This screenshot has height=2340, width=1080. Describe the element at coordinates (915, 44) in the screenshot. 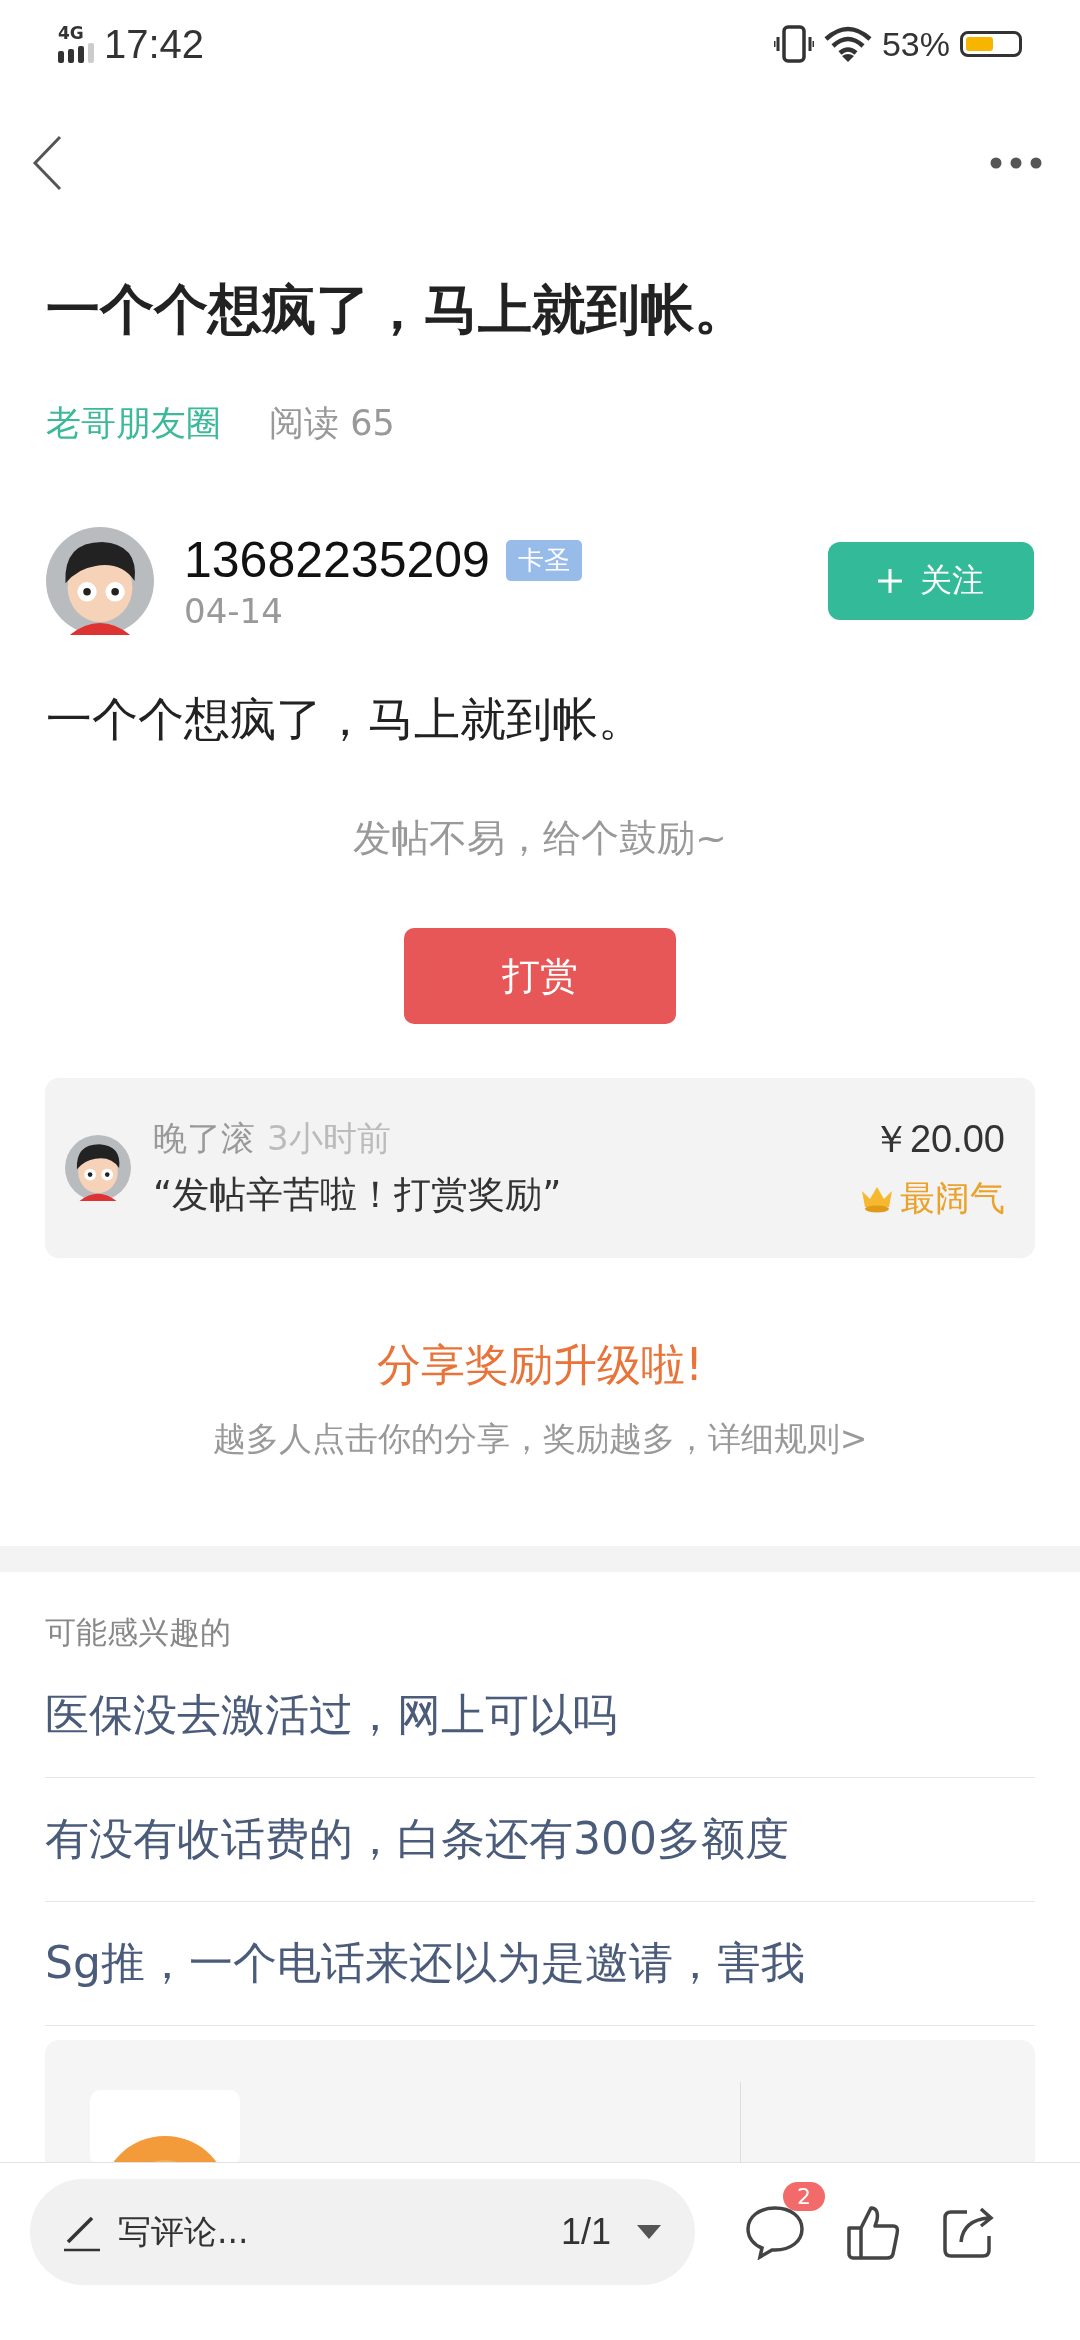

I see `battery-percent: 53%` at that location.